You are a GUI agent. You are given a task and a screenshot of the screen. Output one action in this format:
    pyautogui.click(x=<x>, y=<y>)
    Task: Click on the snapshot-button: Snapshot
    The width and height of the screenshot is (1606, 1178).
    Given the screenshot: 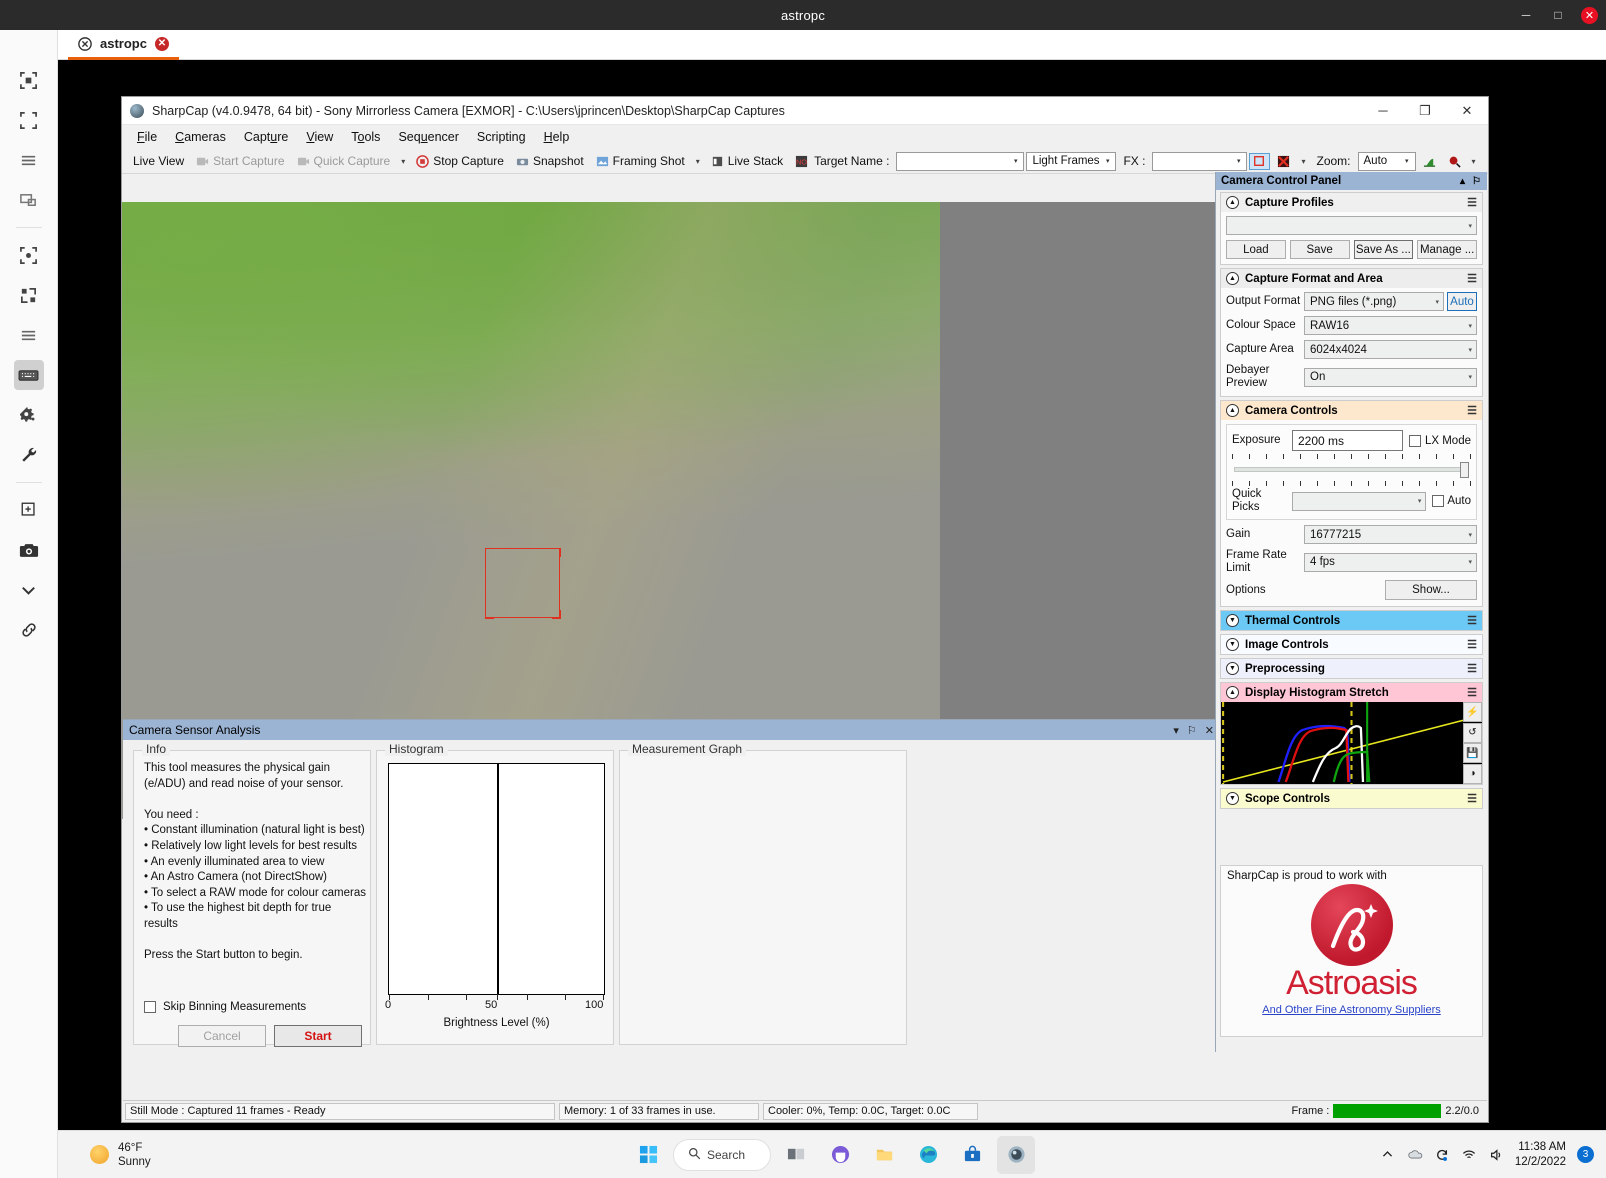 What is the action you would take?
    pyautogui.click(x=550, y=161)
    